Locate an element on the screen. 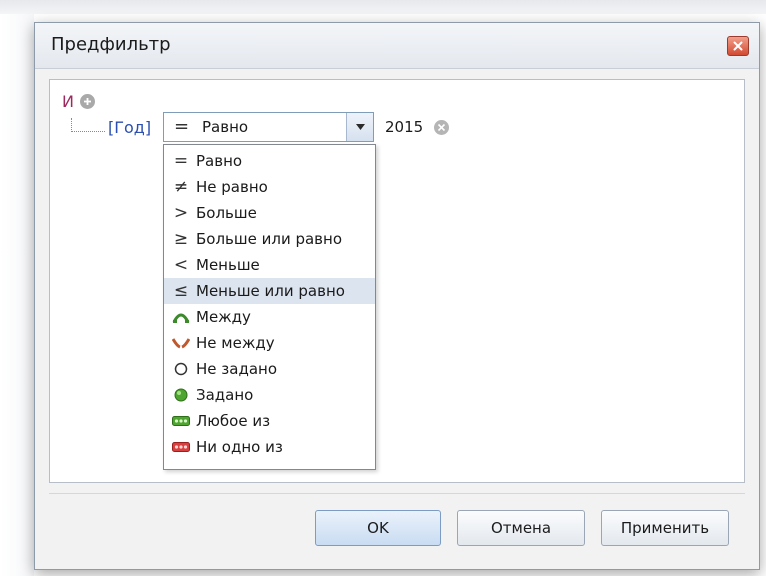 This screenshot has height=576, width=766. chevron-down-icon is located at coordinates (360, 127).